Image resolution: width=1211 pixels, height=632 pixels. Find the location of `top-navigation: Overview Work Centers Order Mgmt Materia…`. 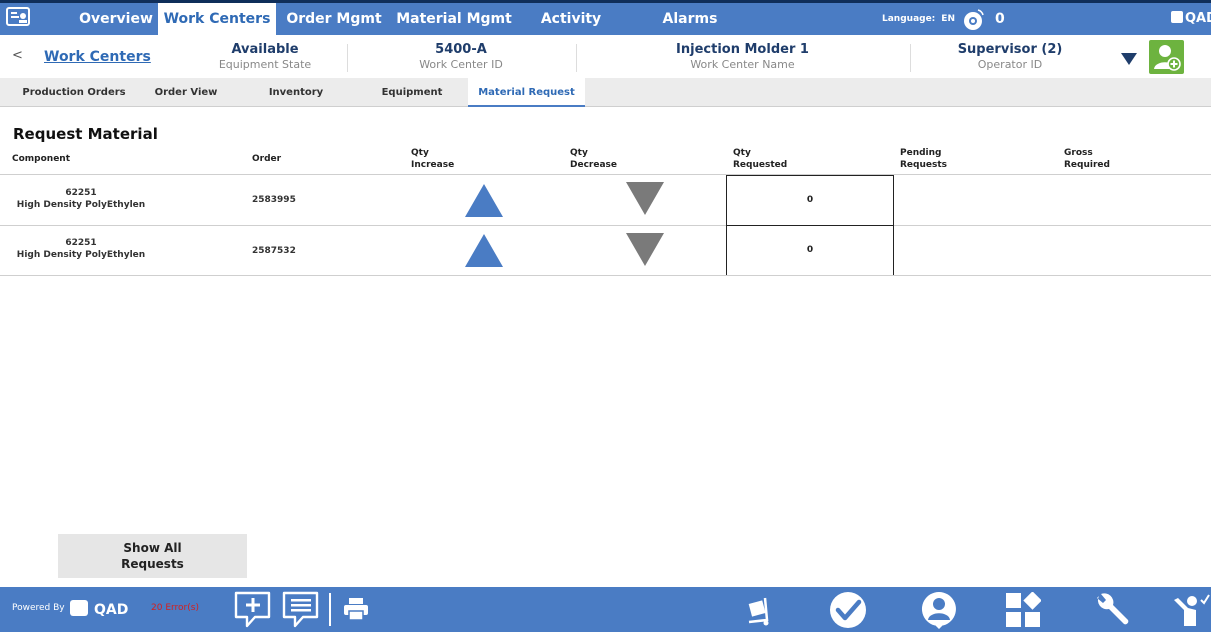

top-navigation: Overview Work Centers Order Mgmt Materia… is located at coordinates (605, 29).